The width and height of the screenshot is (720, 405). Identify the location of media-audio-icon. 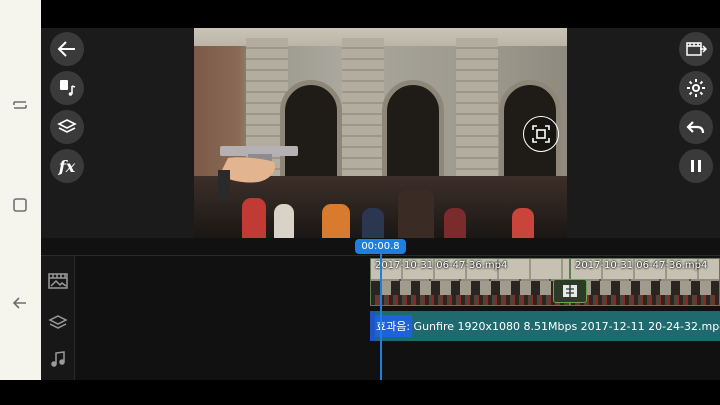
(68, 88).